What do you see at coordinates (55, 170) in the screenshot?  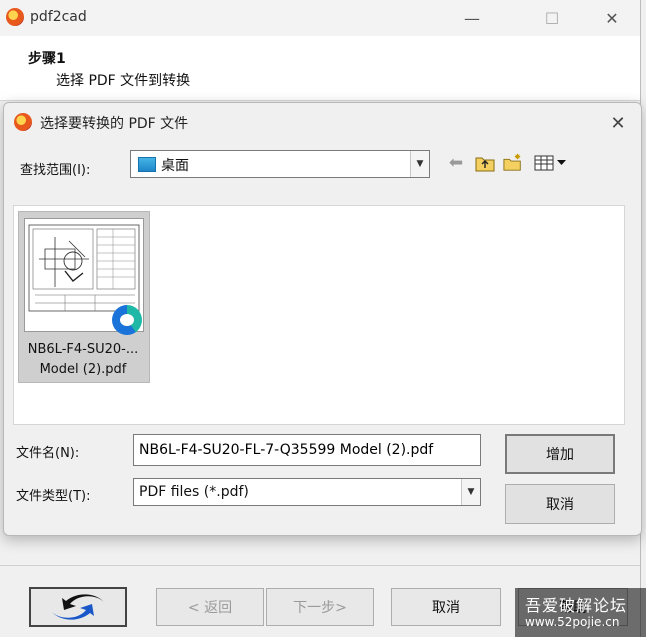 I see `look-in-label: 查找范围(I):` at bounding box center [55, 170].